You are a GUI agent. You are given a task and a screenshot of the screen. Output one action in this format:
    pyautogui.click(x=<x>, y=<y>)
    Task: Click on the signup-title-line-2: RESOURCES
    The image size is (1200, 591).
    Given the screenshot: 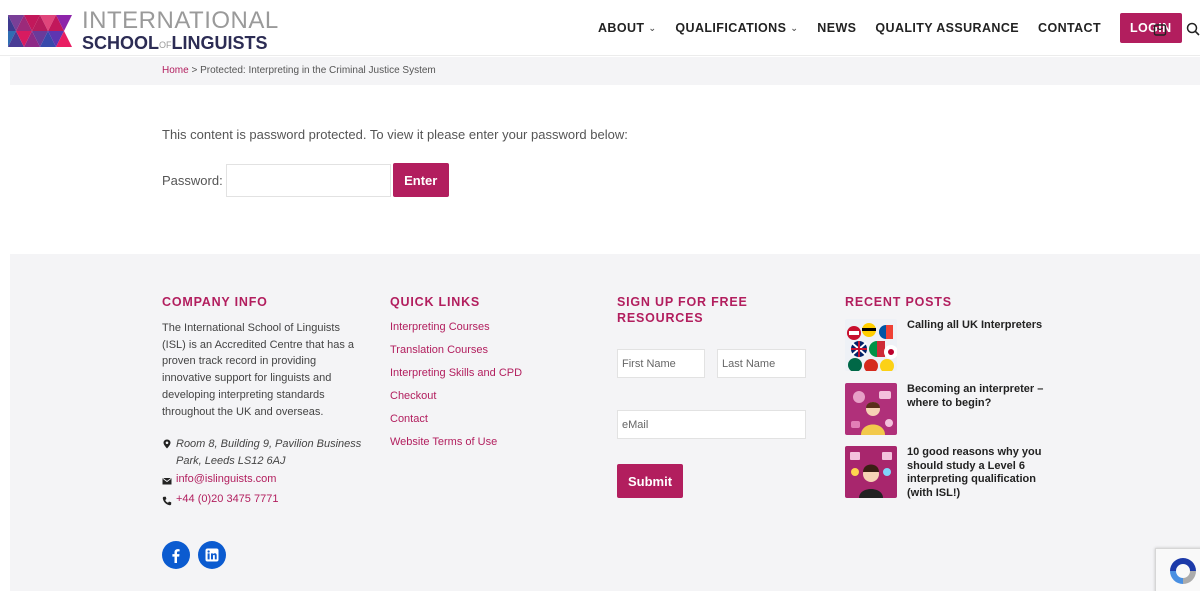 What is the action you would take?
    pyautogui.click(x=660, y=318)
    